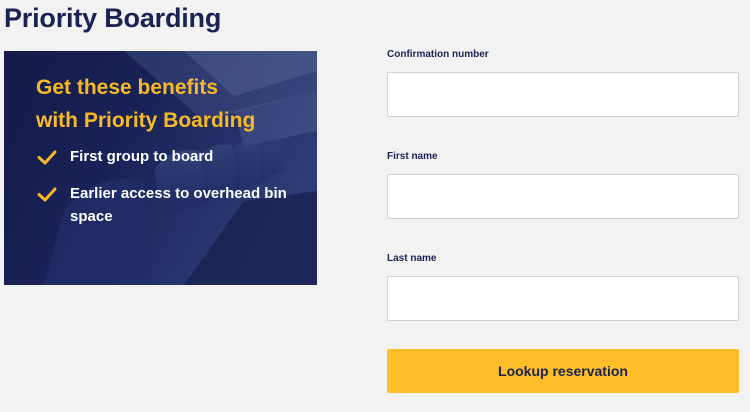 This screenshot has width=750, height=412. Describe the element at coordinates (412, 156) in the screenshot. I see `first-name-label: First name` at that location.